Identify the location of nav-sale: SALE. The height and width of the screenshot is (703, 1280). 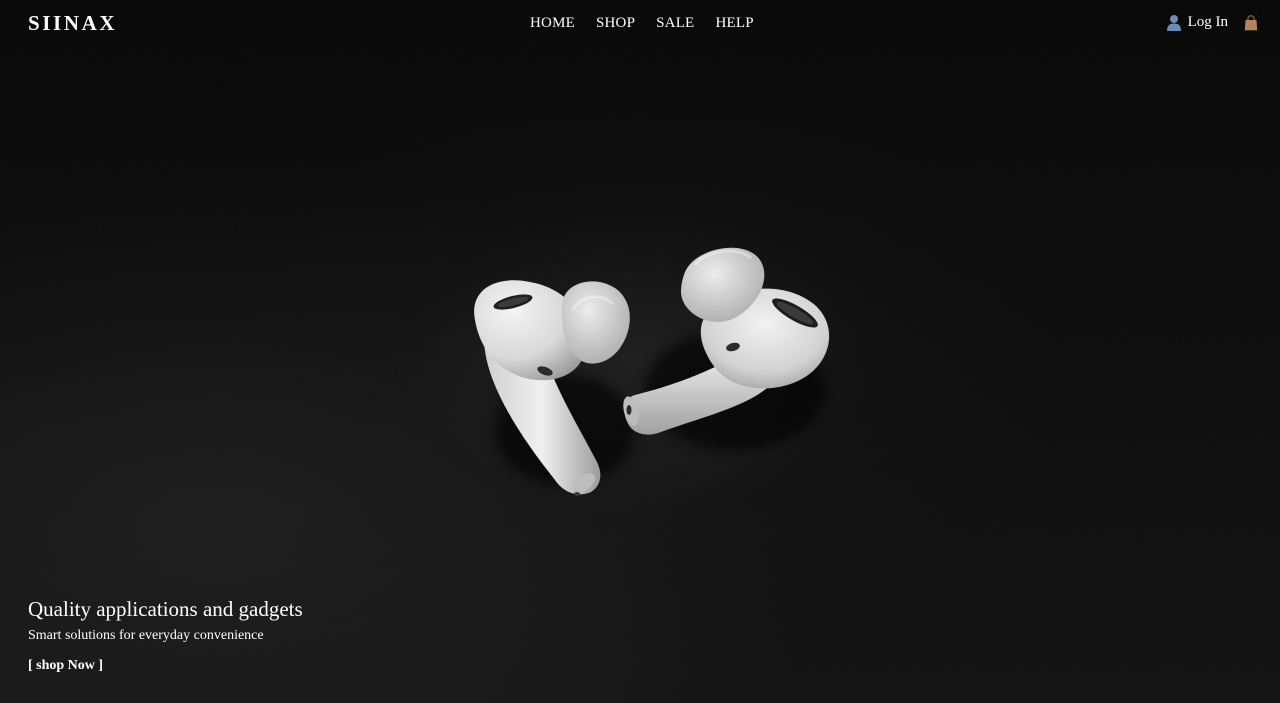
(675, 23).